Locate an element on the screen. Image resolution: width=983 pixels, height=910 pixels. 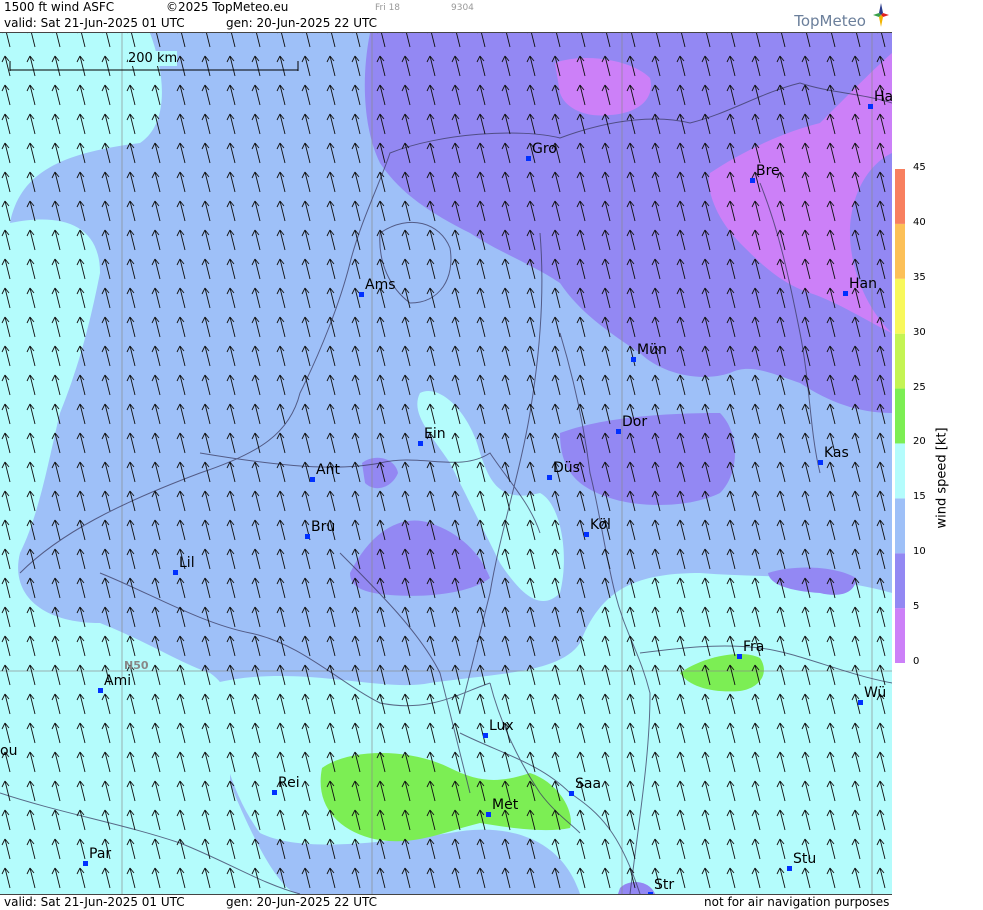
city-label: Lux is located at coordinates (501, 726).